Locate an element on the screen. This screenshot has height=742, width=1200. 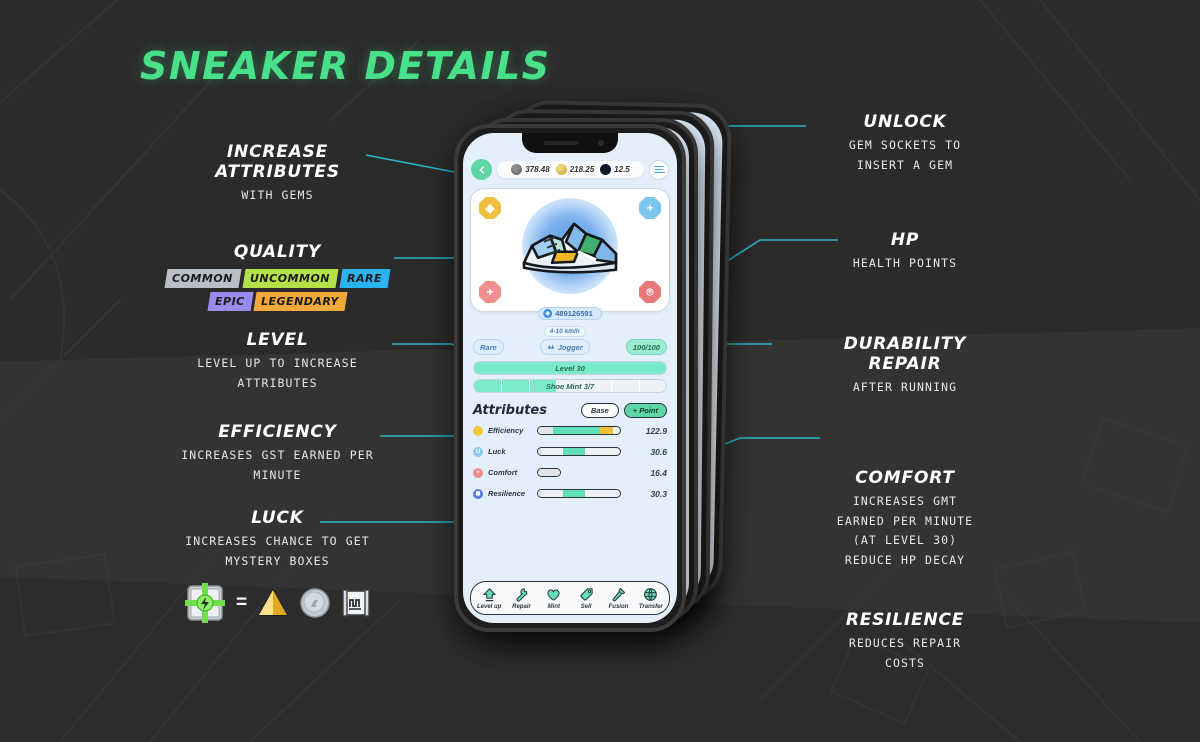
quality-badge-label: EPIC is located at coordinates (229, 302).